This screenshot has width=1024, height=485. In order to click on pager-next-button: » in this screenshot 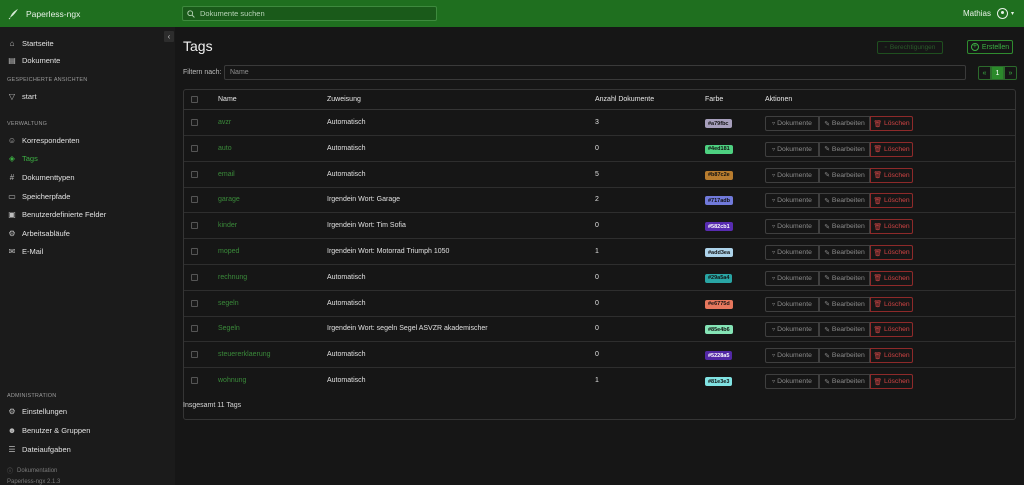, I will do `click(1010, 73)`.